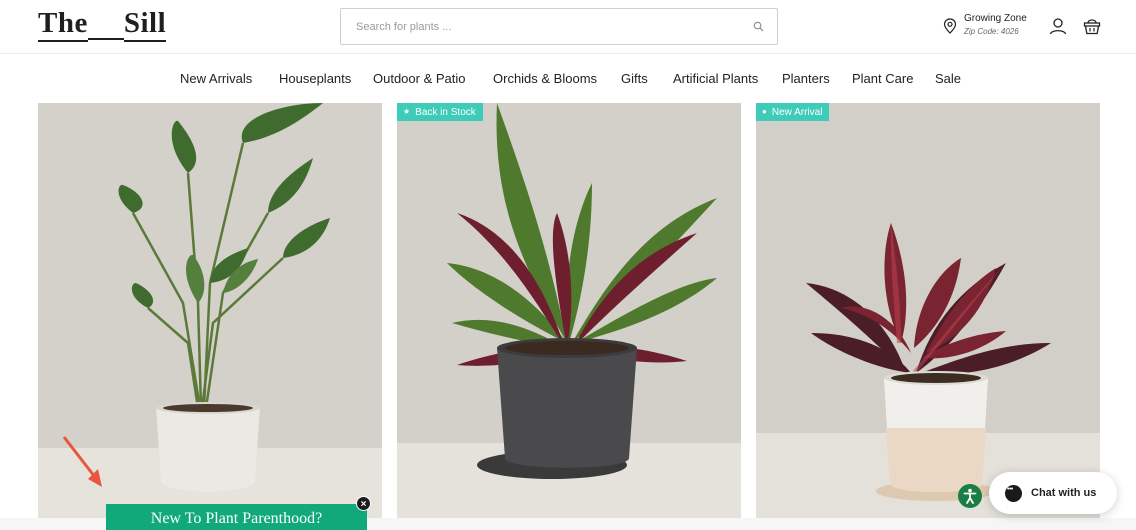 Image resolution: width=1136 pixels, height=530 pixels. I want to click on location-pin-icon, so click(950, 26).